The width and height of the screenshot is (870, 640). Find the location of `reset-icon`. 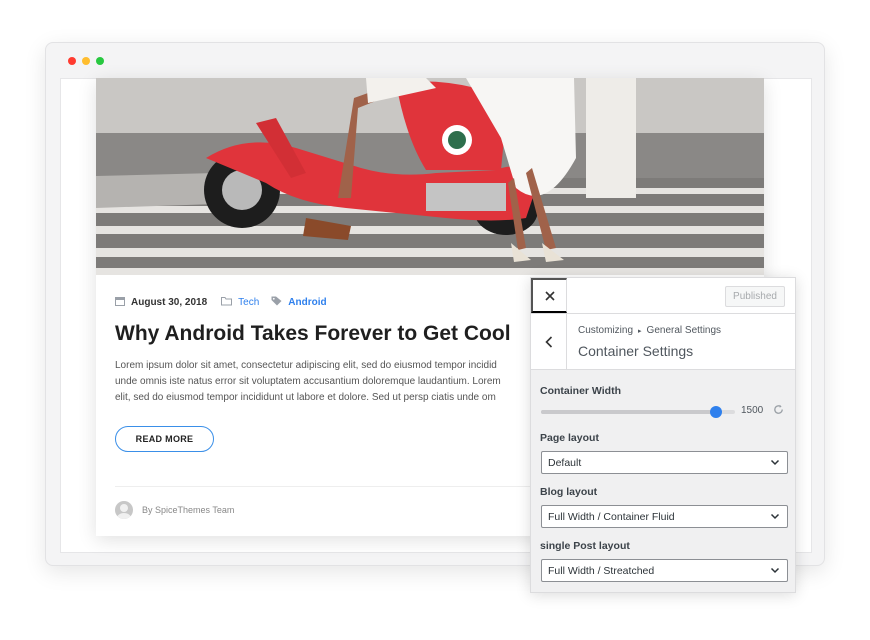

reset-icon is located at coordinates (778, 411).